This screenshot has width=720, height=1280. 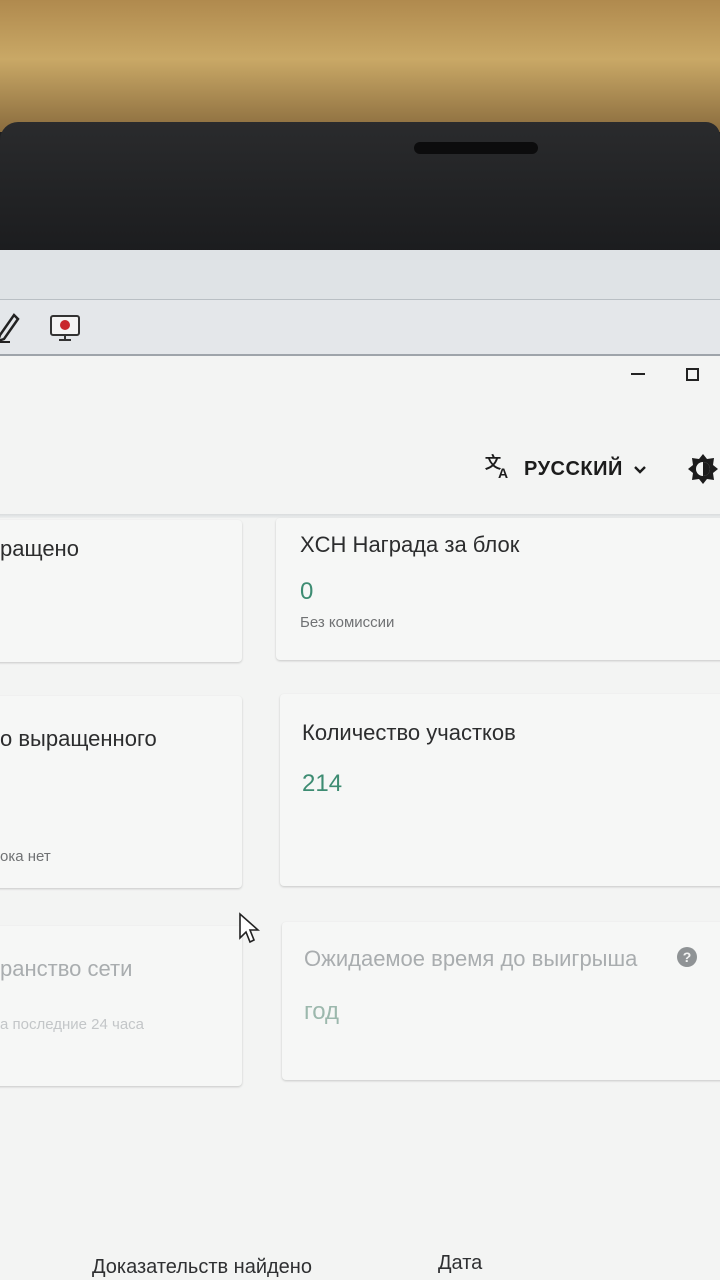 What do you see at coordinates (65, 328) in the screenshot?
I see `screen-record-icon` at bounding box center [65, 328].